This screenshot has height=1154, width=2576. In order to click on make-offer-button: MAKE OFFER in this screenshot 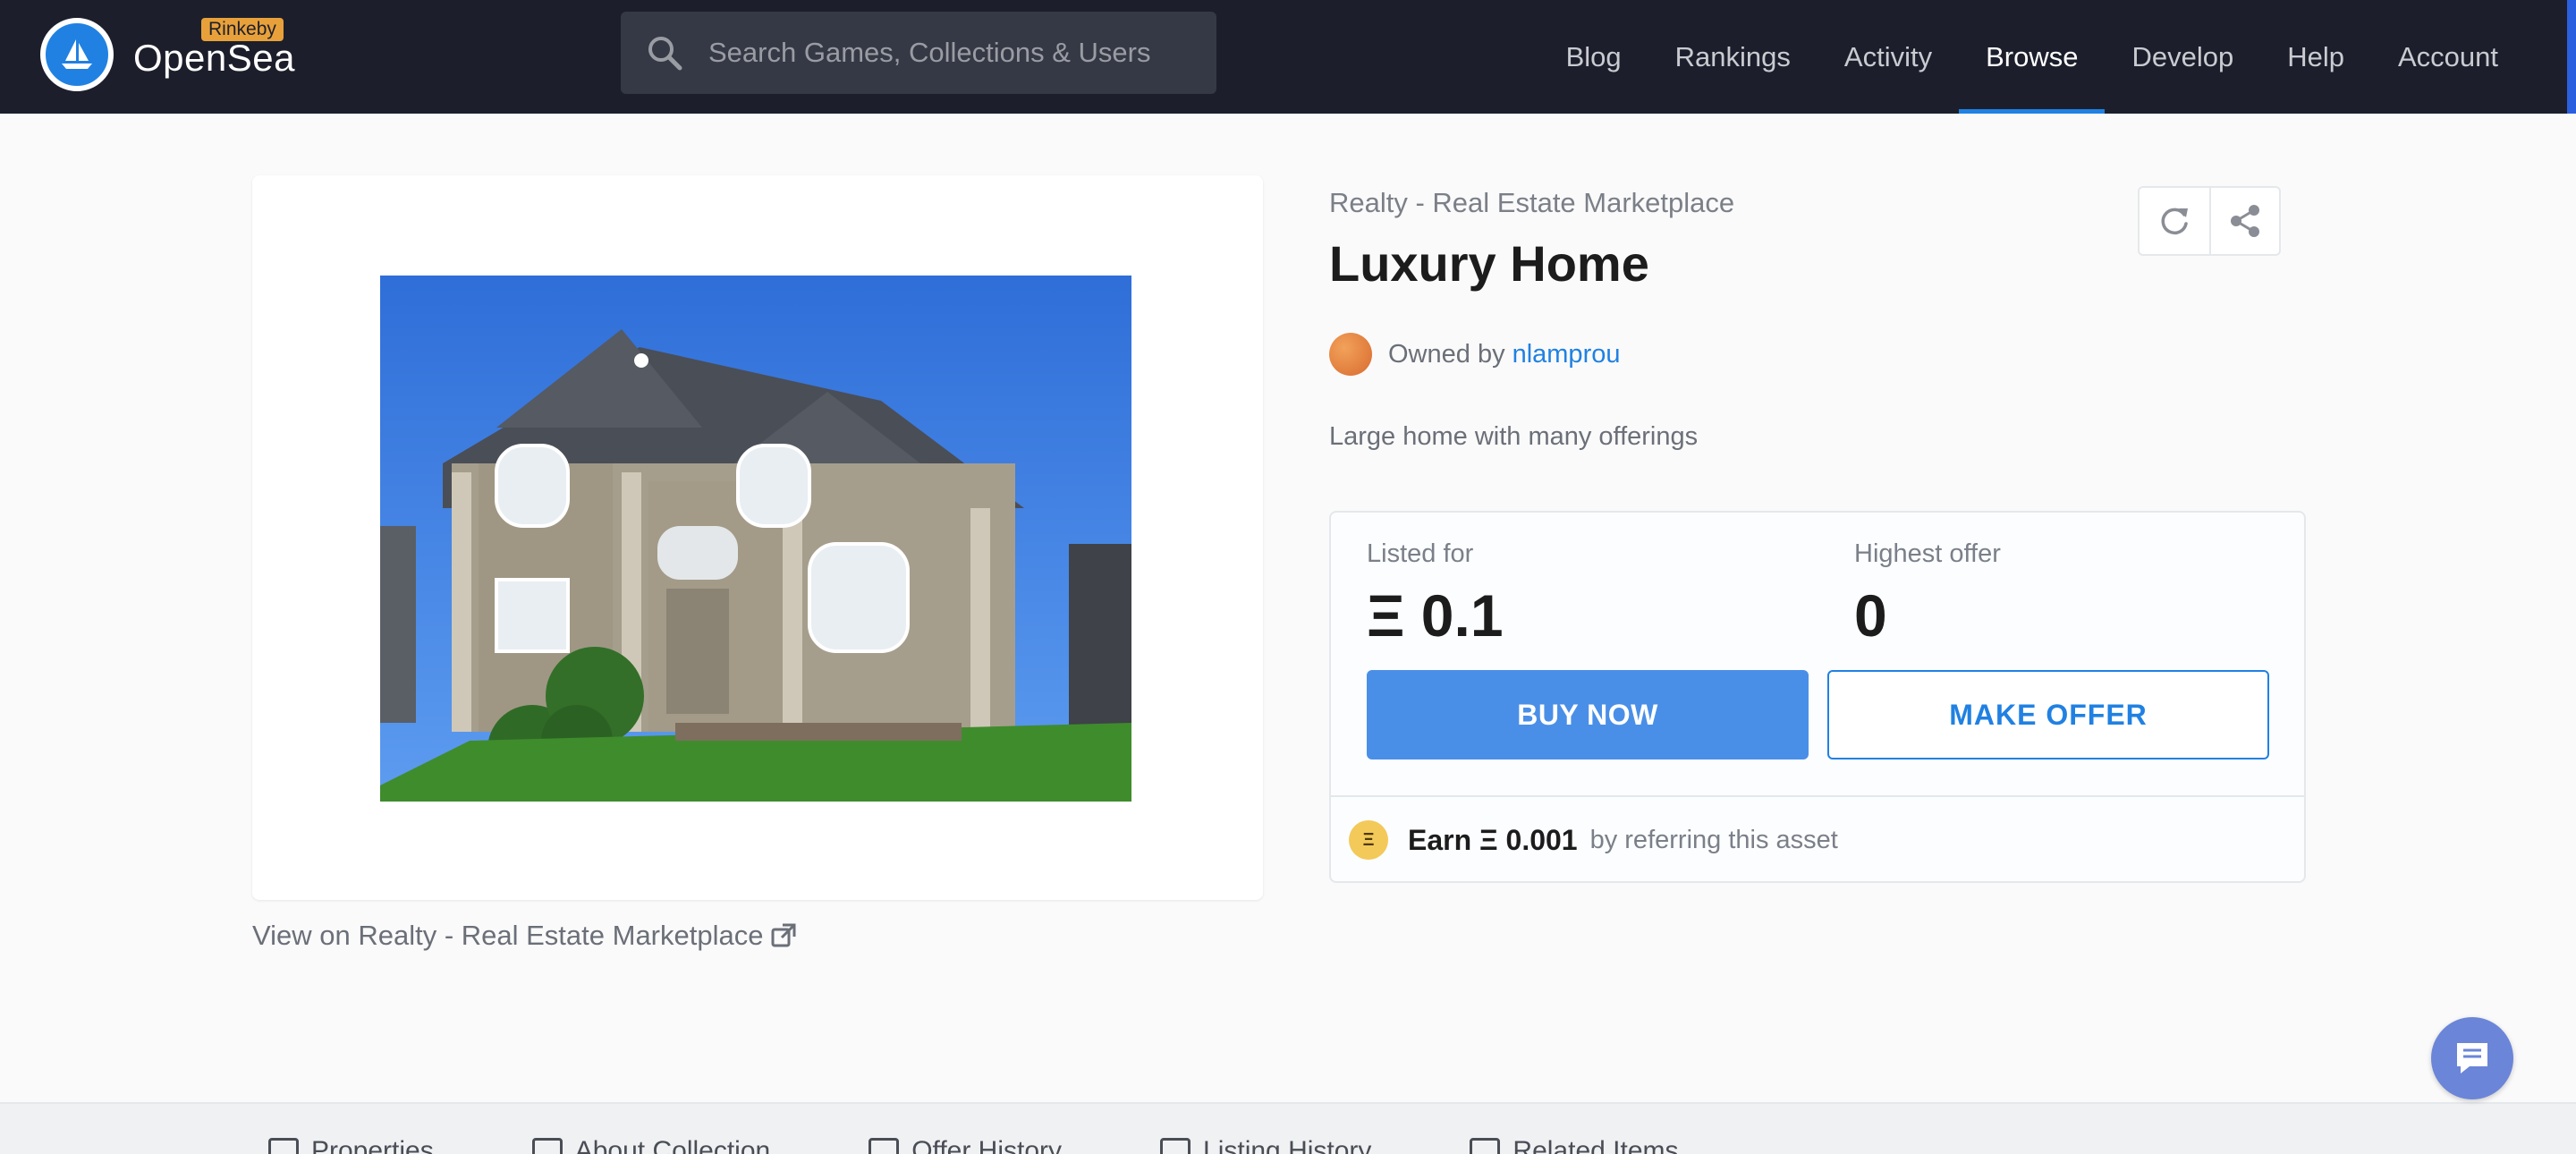, I will do `click(2048, 714)`.